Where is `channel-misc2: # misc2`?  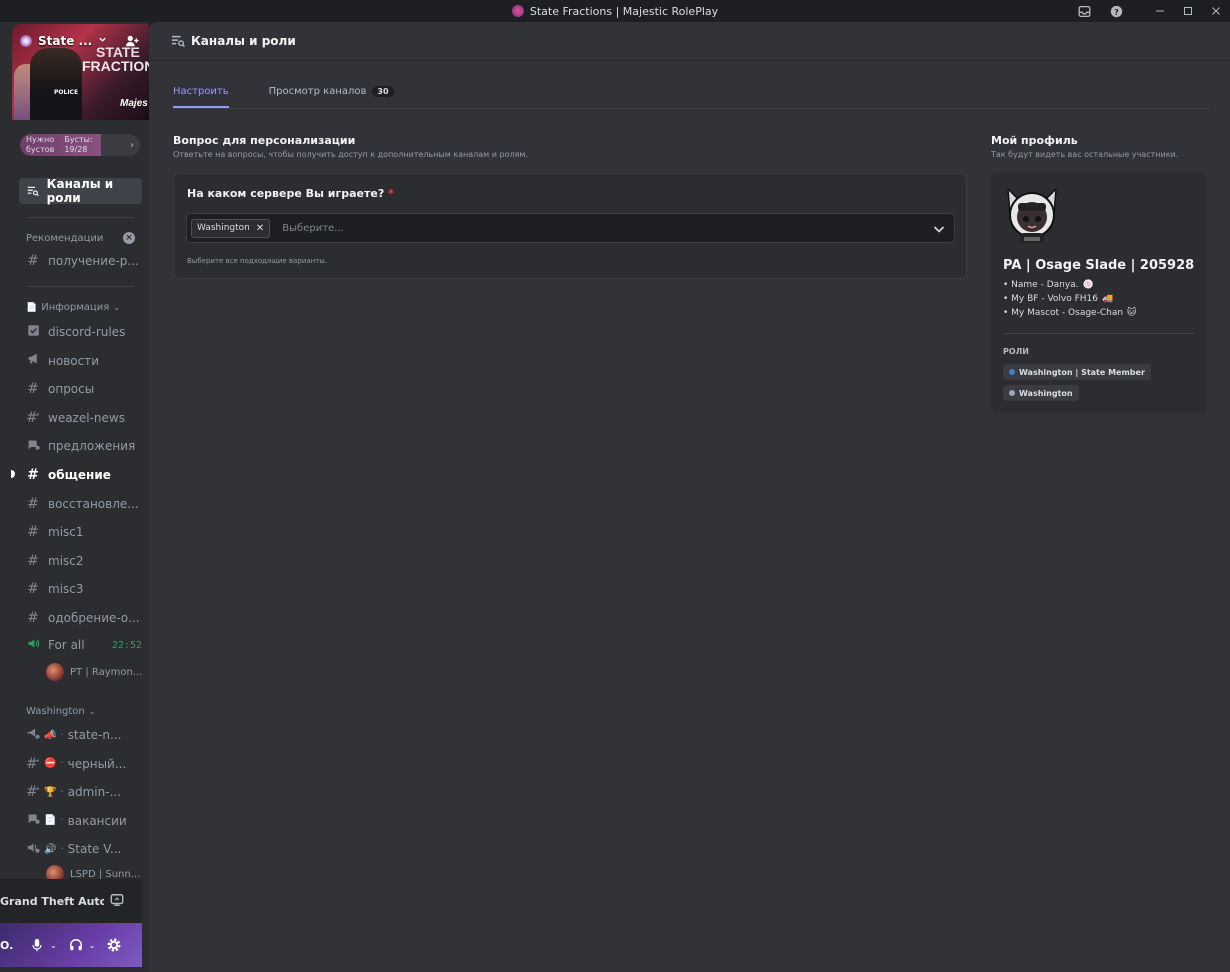 channel-misc2: # misc2 is located at coordinates (84, 561).